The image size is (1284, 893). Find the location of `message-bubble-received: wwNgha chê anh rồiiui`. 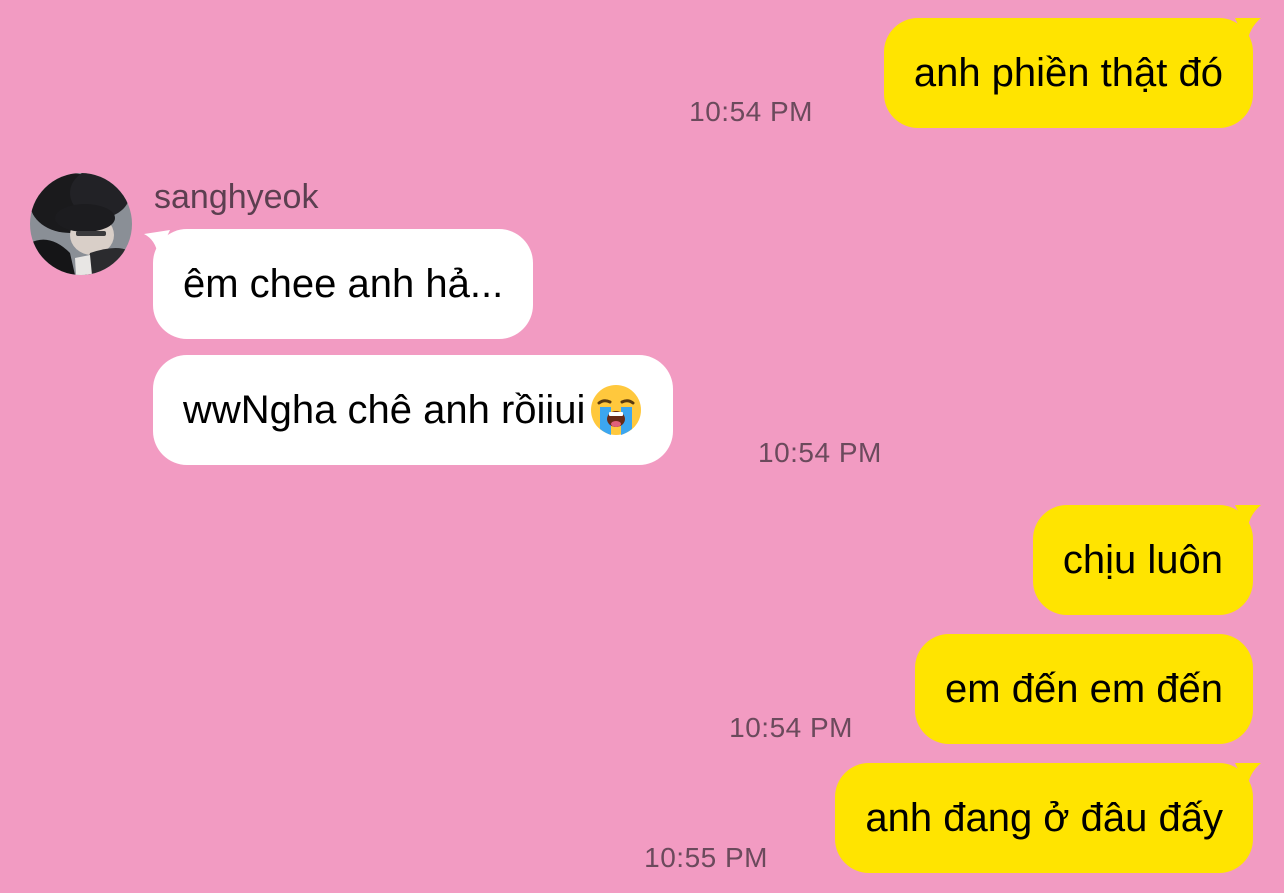

message-bubble-received: wwNgha chê anh rồiiui is located at coordinates (413, 410).